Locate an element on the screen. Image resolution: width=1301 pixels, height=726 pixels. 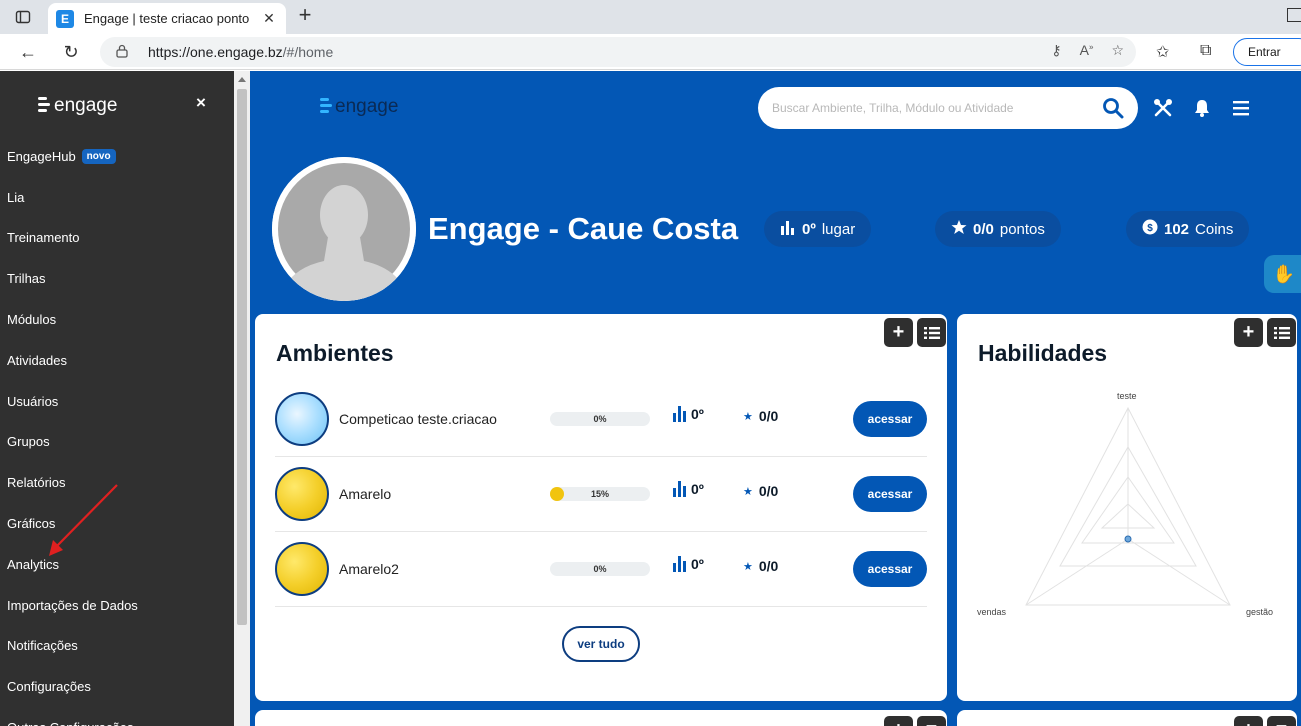
ambiente-rank: 0º is located at coordinates (688, 414).